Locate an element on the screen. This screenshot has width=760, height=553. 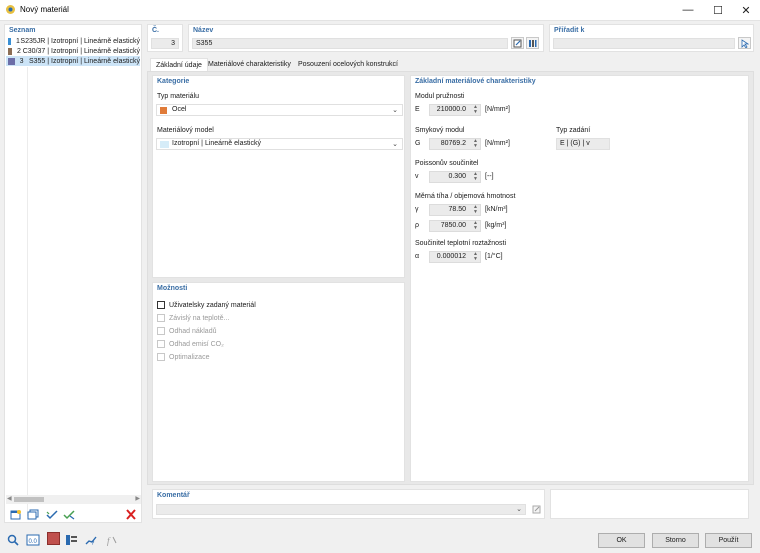
optimization-checkbox: Optimalizace is located at coordinates (183, 357).